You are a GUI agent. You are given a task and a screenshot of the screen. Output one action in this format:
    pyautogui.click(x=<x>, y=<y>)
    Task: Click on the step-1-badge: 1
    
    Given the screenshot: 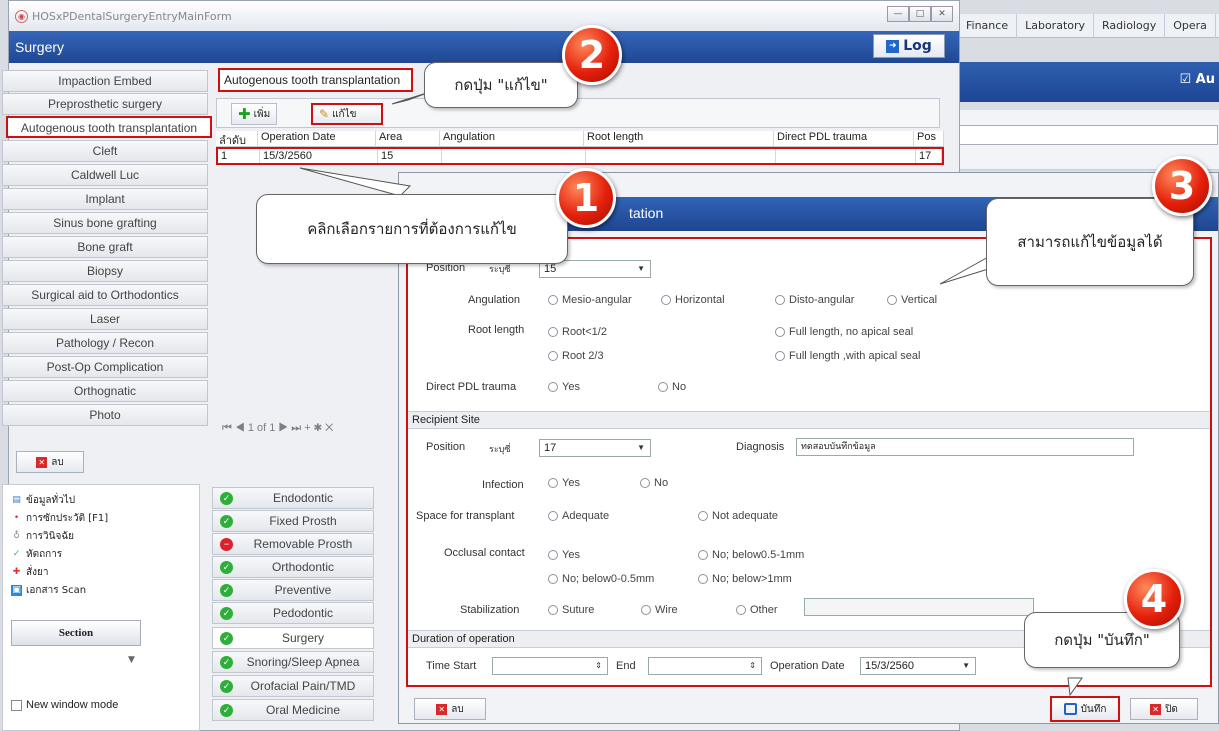 What is the action you would take?
    pyautogui.click(x=586, y=198)
    